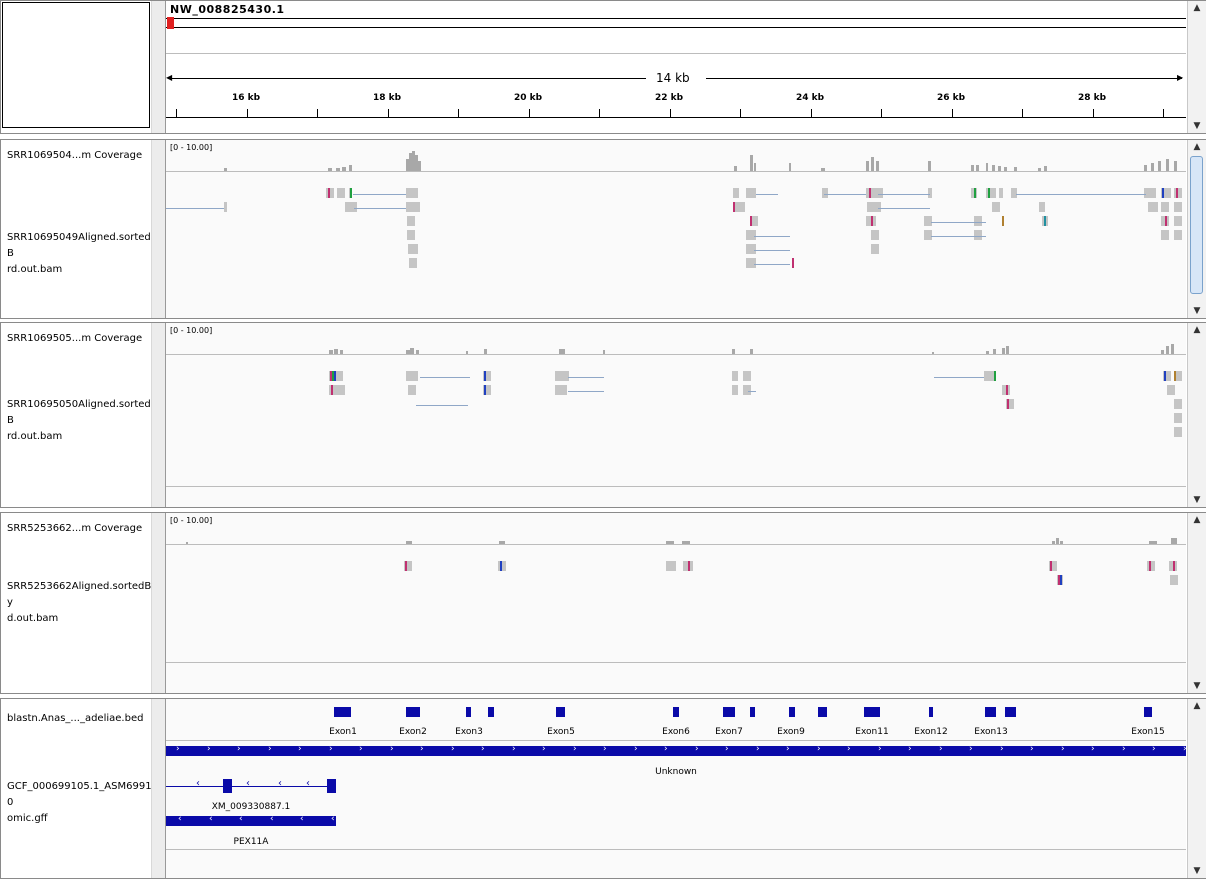  What do you see at coordinates (676, 23) in the screenshot?
I see `ideogram` at bounding box center [676, 23].